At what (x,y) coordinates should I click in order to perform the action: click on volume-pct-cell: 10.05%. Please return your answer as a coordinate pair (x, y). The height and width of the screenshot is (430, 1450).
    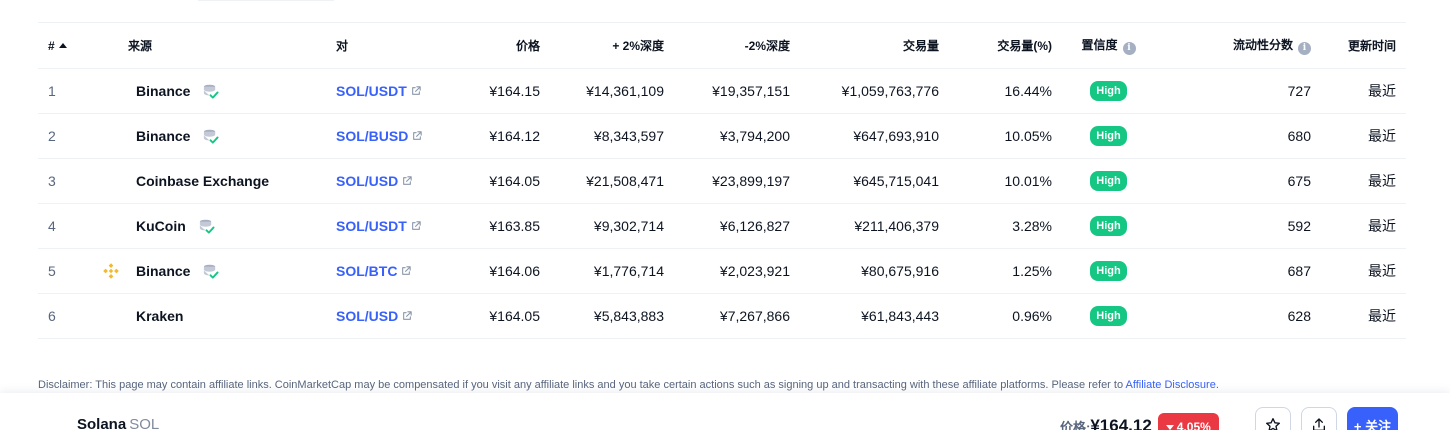
    Looking at the image, I should click on (1028, 136).